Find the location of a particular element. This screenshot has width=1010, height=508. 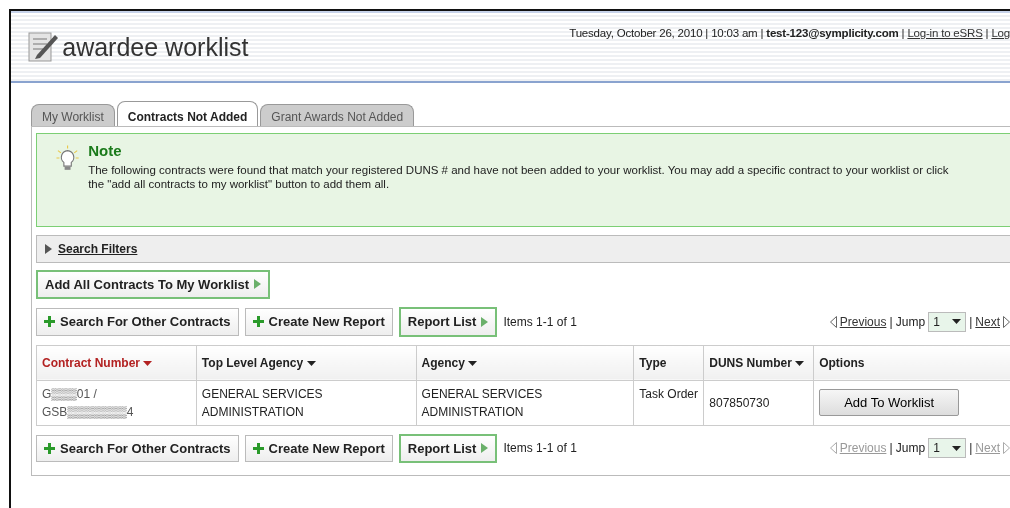

date-time: Tuesday, October 26, 2010 | 10:03 am | is located at coordinates (666, 33).